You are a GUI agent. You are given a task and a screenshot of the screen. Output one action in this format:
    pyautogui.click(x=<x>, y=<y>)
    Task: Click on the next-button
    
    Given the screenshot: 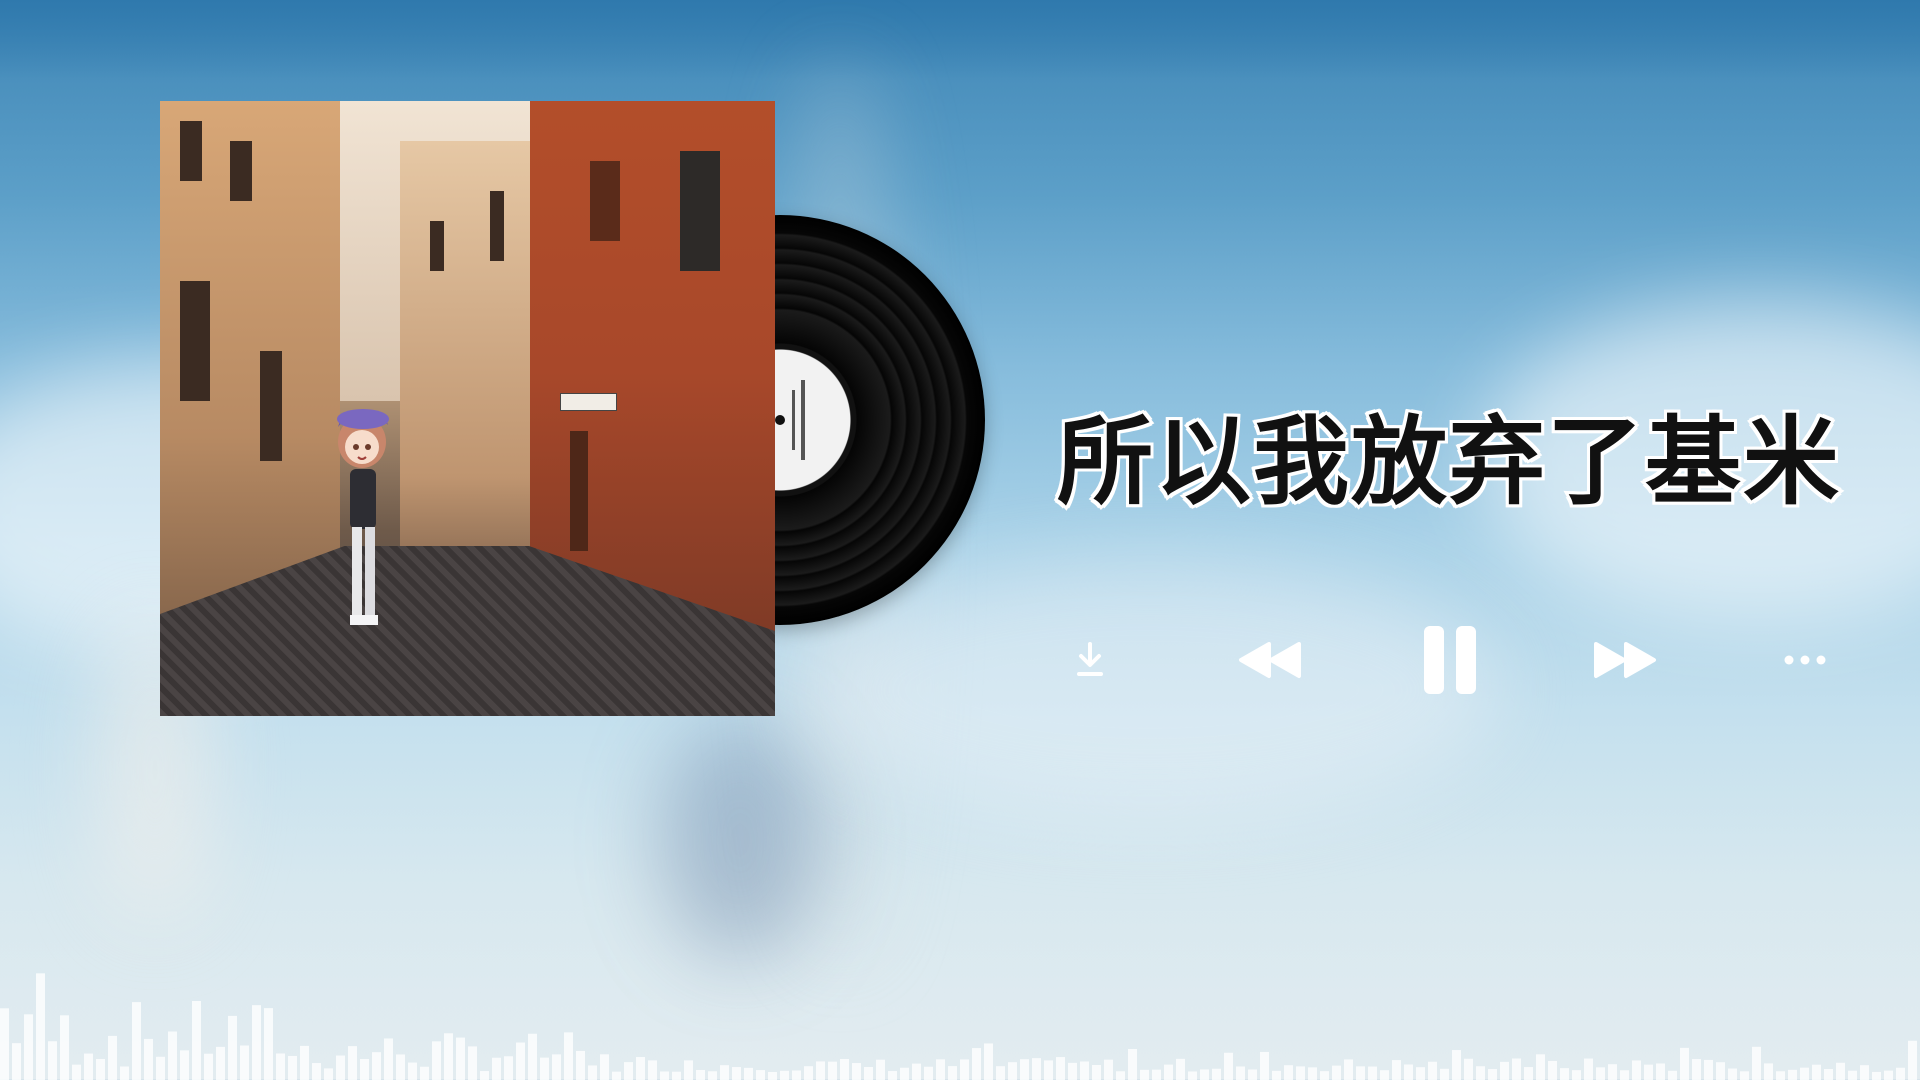 What is the action you would take?
    pyautogui.click(x=1625, y=660)
    